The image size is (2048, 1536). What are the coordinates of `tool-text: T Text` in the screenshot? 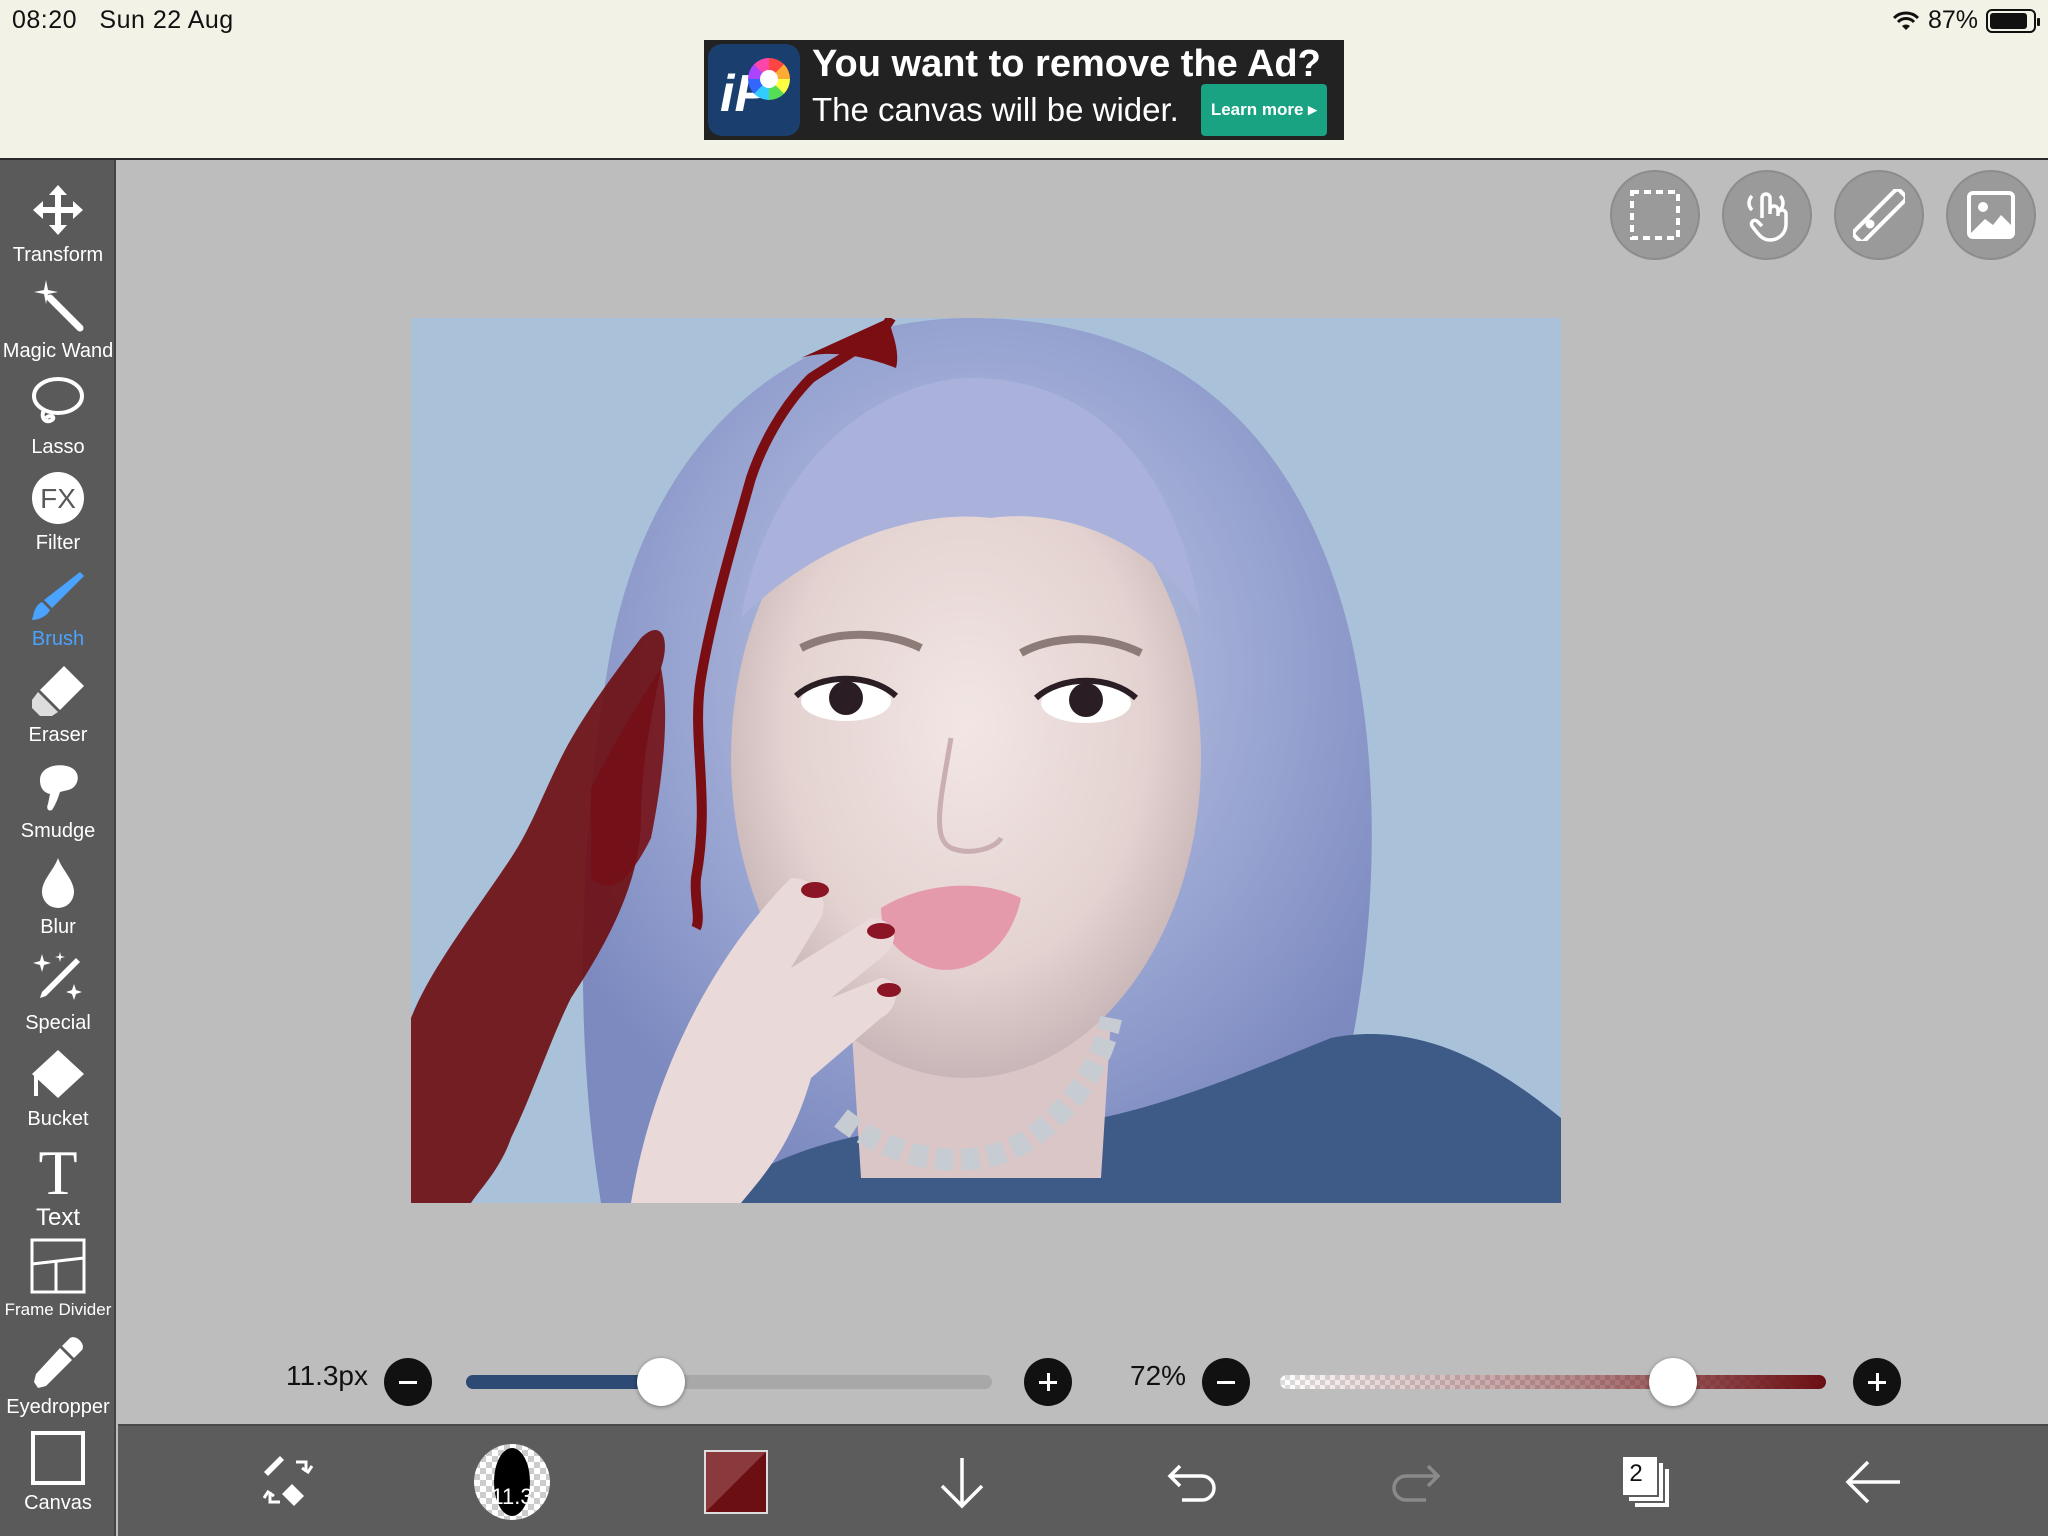 It's located at (58, 1188).